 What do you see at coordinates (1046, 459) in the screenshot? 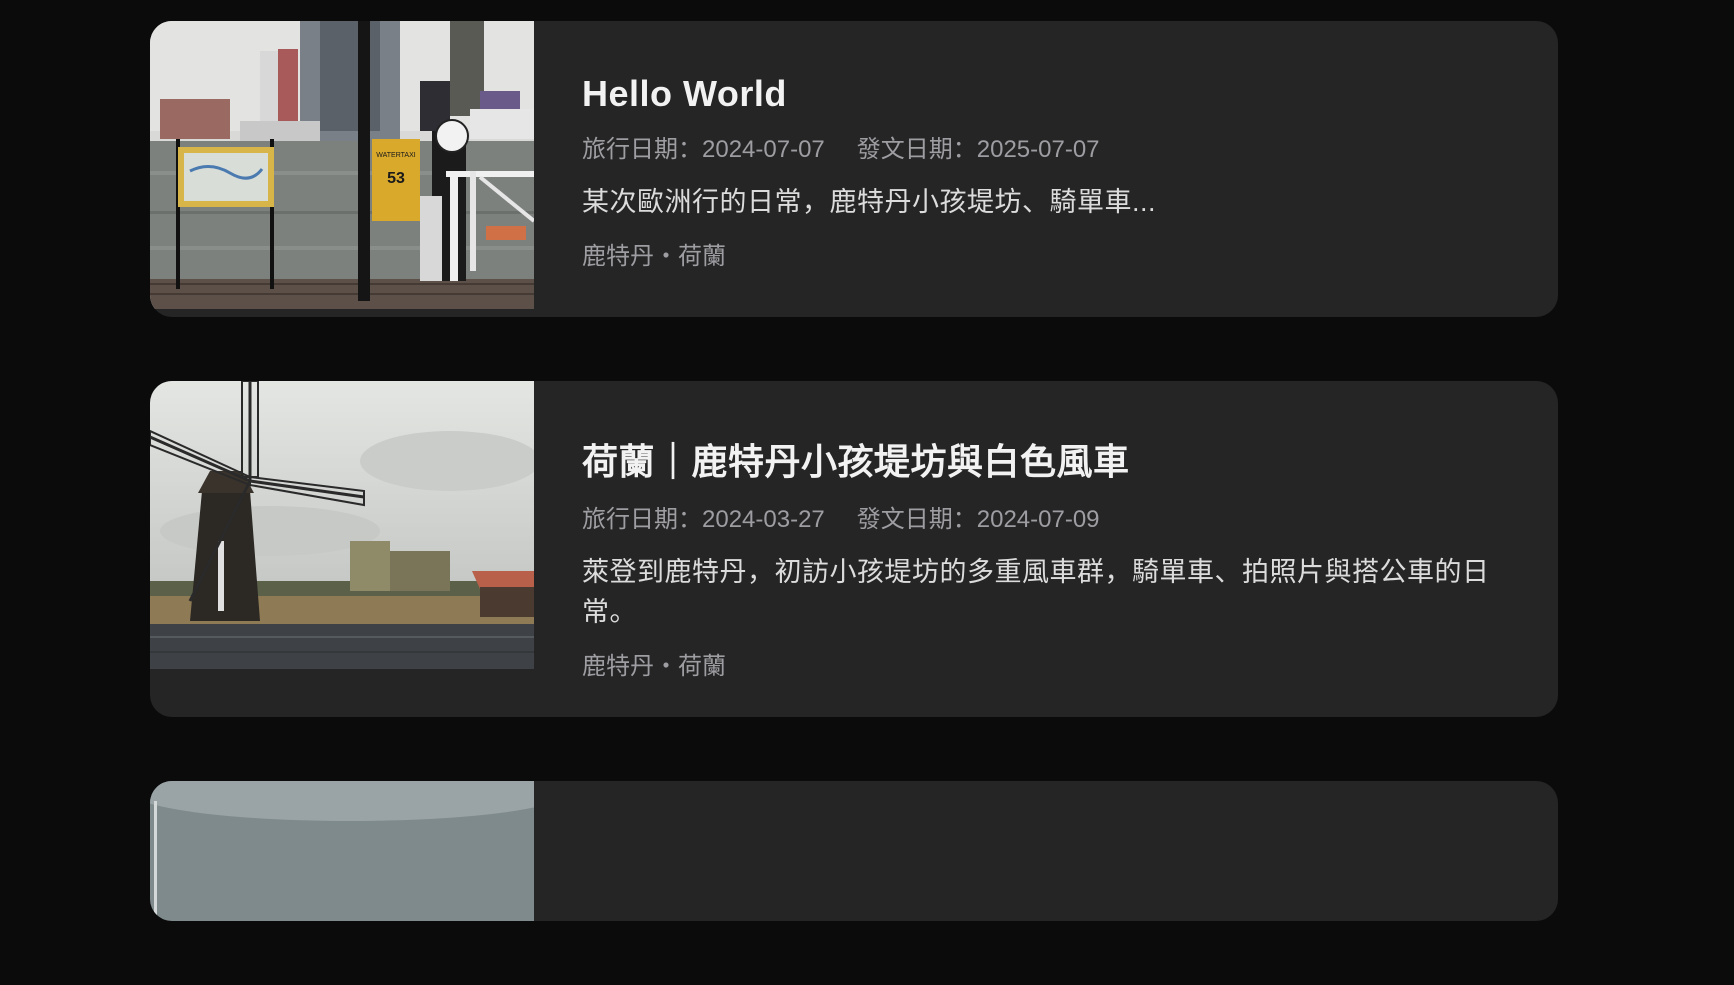
I see `post-title: 荷蘭｜鹿特丹小孩堤坊與白色風車` at bounding box center [1046, 459].